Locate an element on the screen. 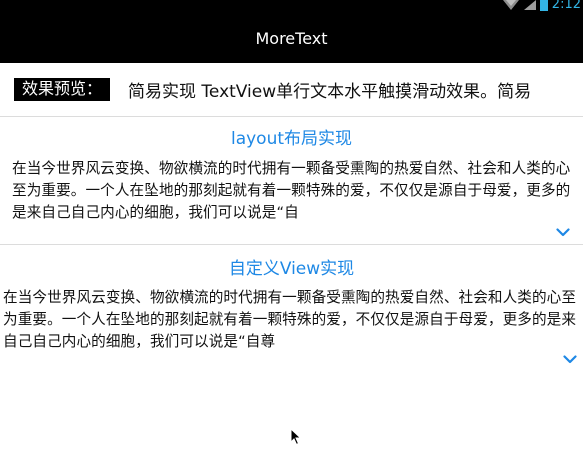 Image resolution: width=583 pixels, height=459 pixels. section-title-layout: layout布局实现 is located at coordinates (291, 139).